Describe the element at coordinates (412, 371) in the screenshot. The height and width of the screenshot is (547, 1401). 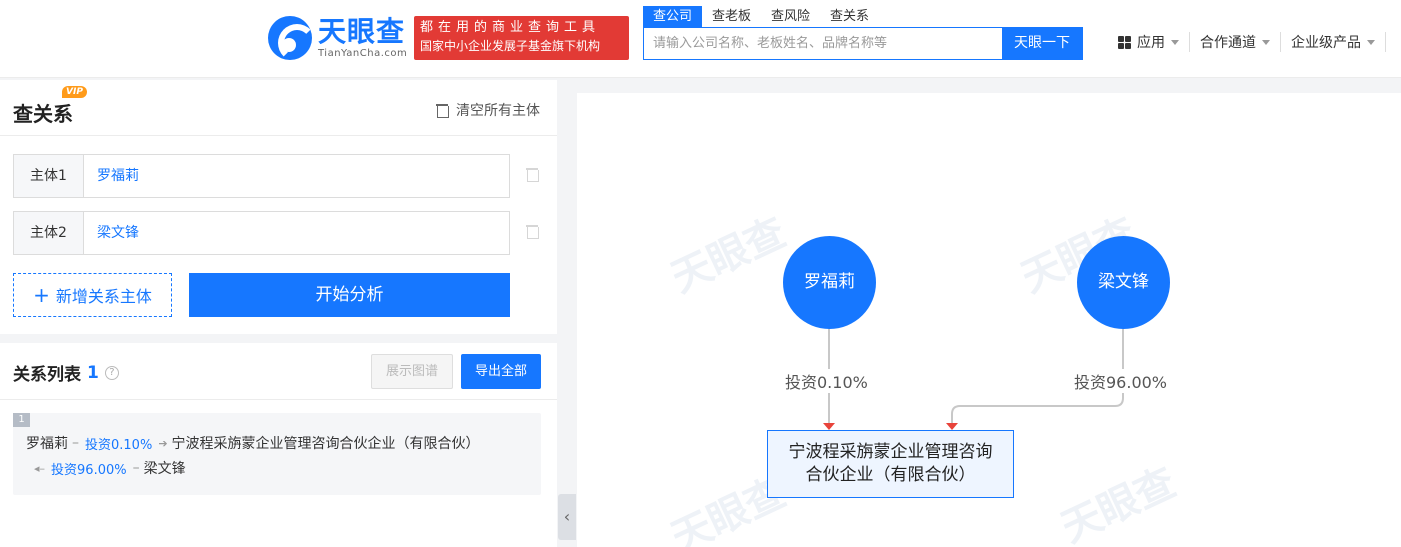
I see `show-graph-button: 展示图谱` at that location.